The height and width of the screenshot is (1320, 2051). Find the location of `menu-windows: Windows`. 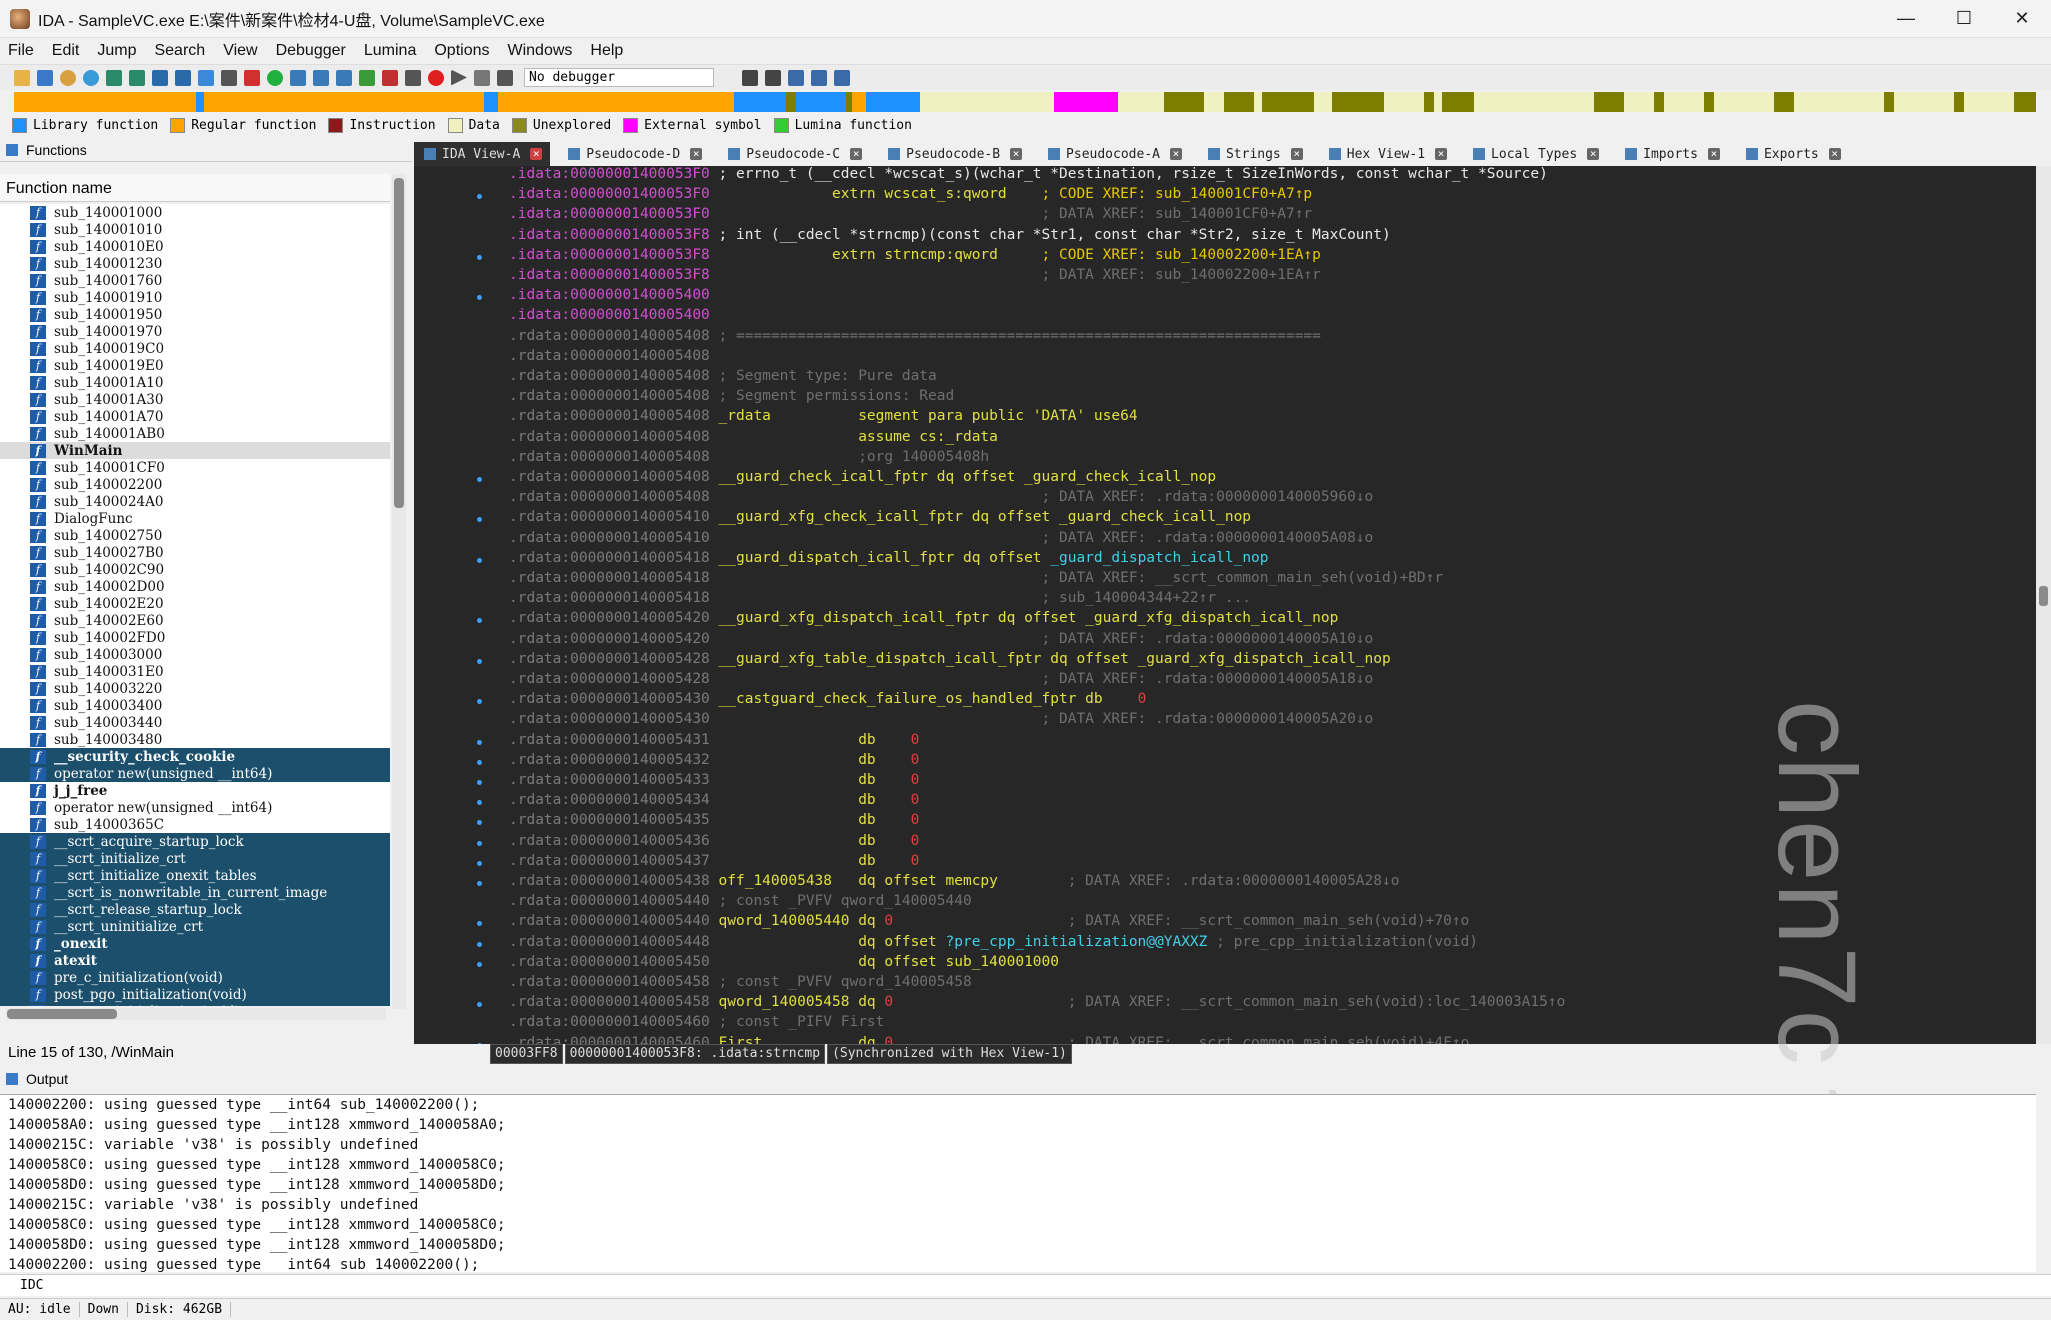

menu-windows: Windows is located at coordinates (539, 51).